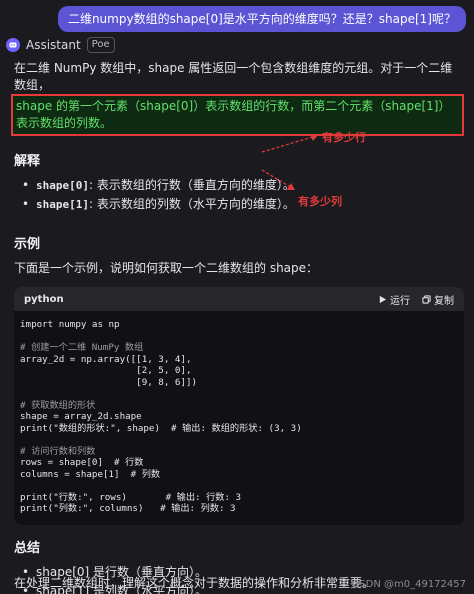 Image resolution: width=474 pixels, height=594 pixels. I want to click on section-title-example: 示例, so click(27, 244).